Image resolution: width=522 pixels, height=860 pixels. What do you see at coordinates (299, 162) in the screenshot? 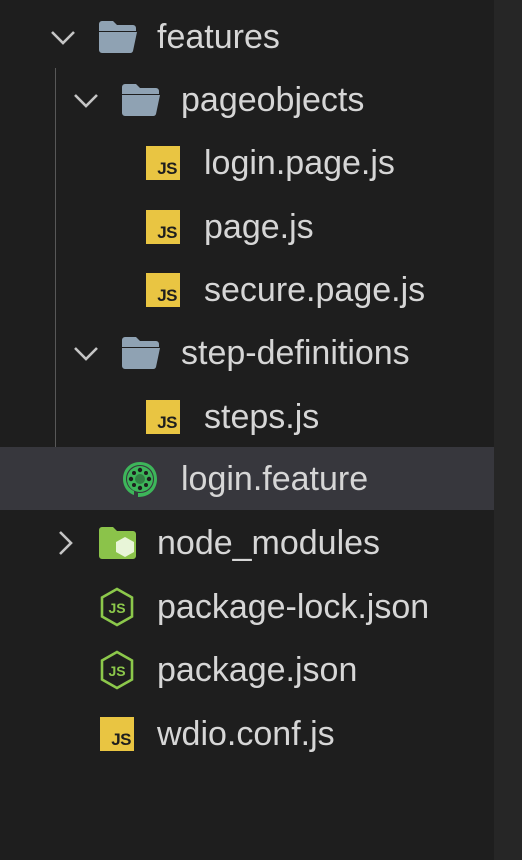
I see `tree-item-label: login.page.js` at bounding box center [299, 162].